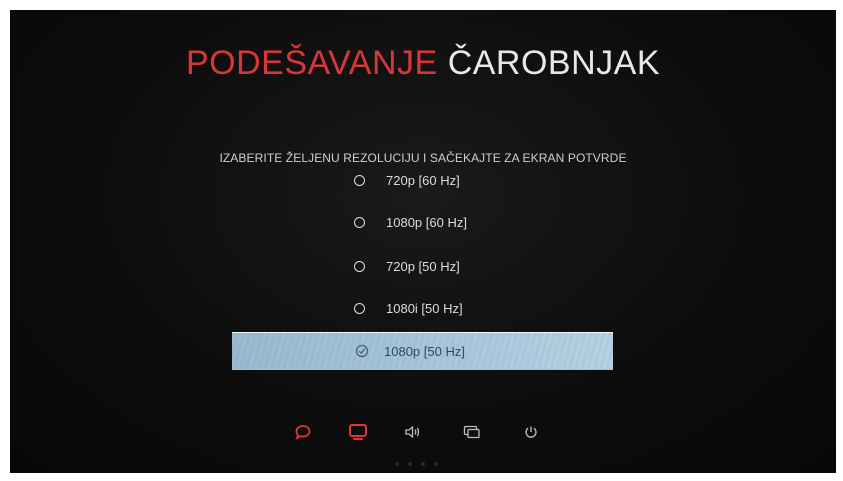 The width and height of the screenshot is (843, 481). What do you see at coordinates (424, 308) in the screenshot?
I see `resolution-option-label: 1080i [50 Hz]` at bounding box center [424, 308].